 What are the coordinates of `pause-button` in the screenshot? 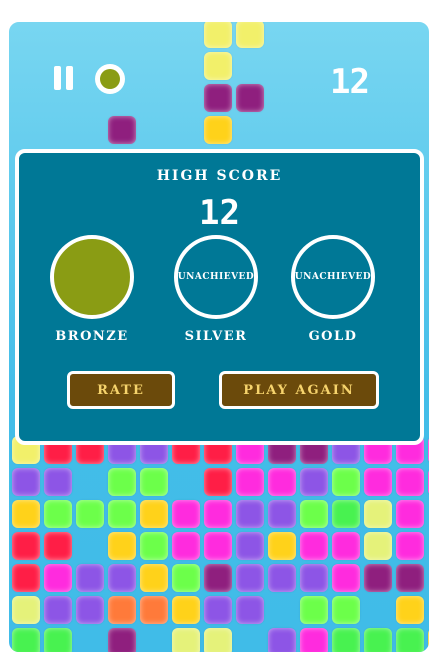 It's located at (66, 79).